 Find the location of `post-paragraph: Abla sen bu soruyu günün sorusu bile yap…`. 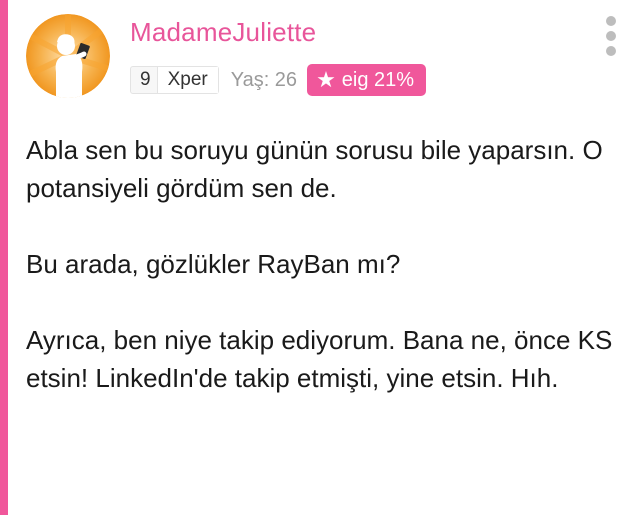

post-paragraph: Abla sen bu soruyu günün sorusu bile yap… is located at coordinates (314, 169).